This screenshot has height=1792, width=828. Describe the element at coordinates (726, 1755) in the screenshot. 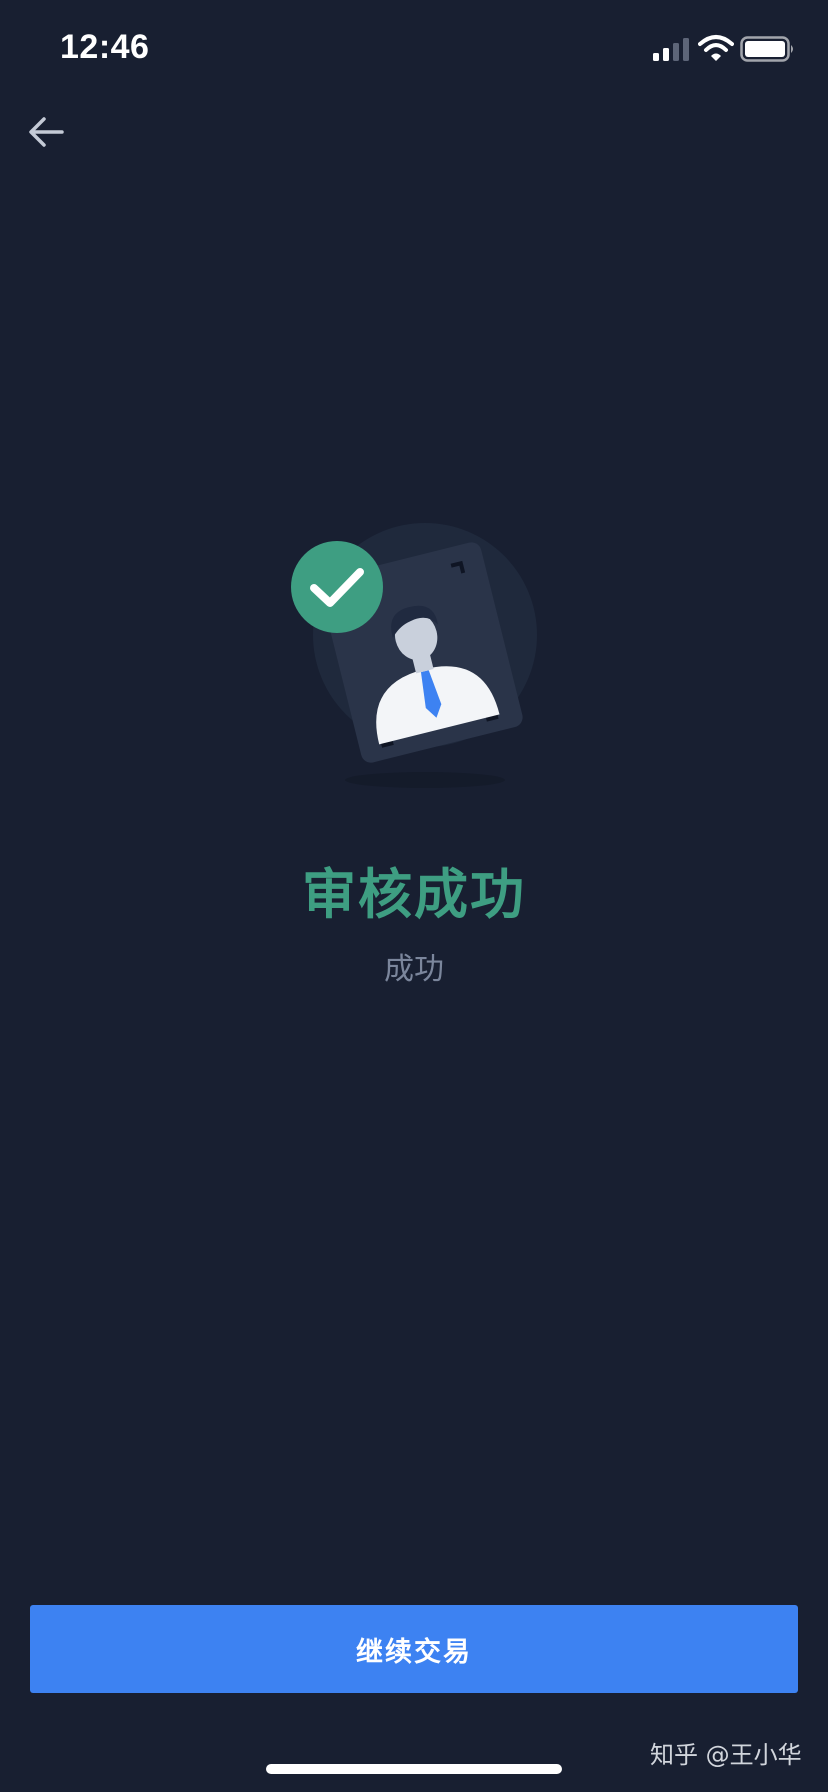

I see `watermark: 知乎 @王小华` at that location.